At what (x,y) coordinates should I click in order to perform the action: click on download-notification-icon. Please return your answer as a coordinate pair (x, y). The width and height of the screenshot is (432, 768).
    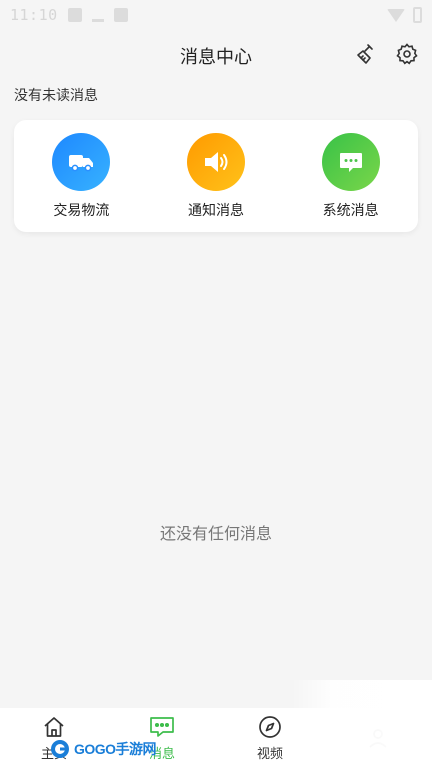
    Looking at the image, I should click on (97, 15).